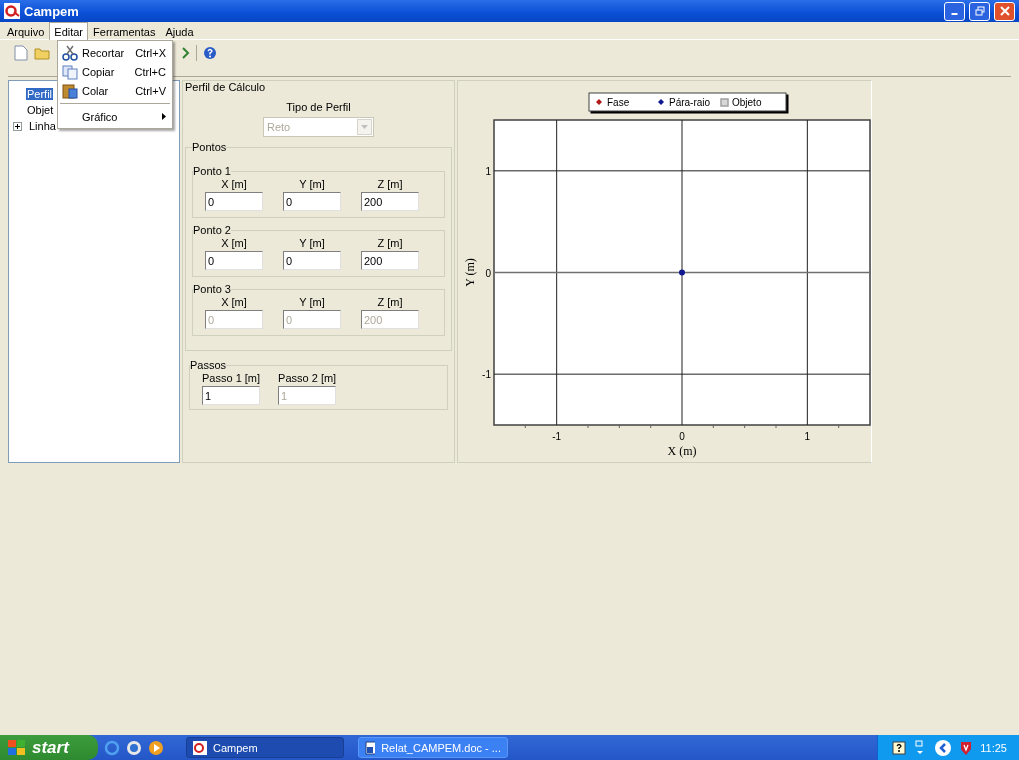 The image size is (1019, 760). Describe the element at coordinates (179, 30) in the screenshot. I see `menu-item: Ajuda` at that location.